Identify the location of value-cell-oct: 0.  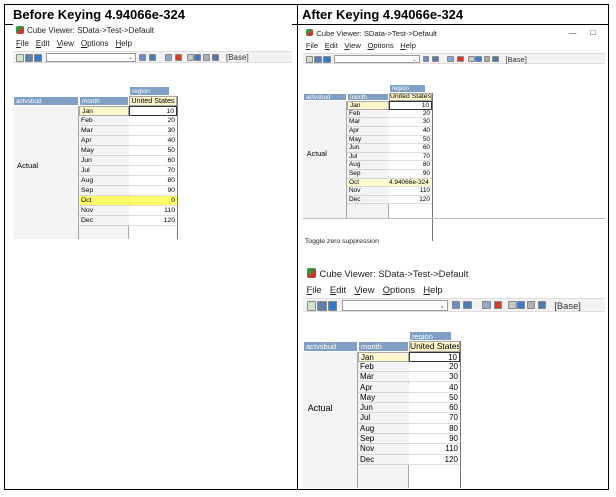
(153, 201).